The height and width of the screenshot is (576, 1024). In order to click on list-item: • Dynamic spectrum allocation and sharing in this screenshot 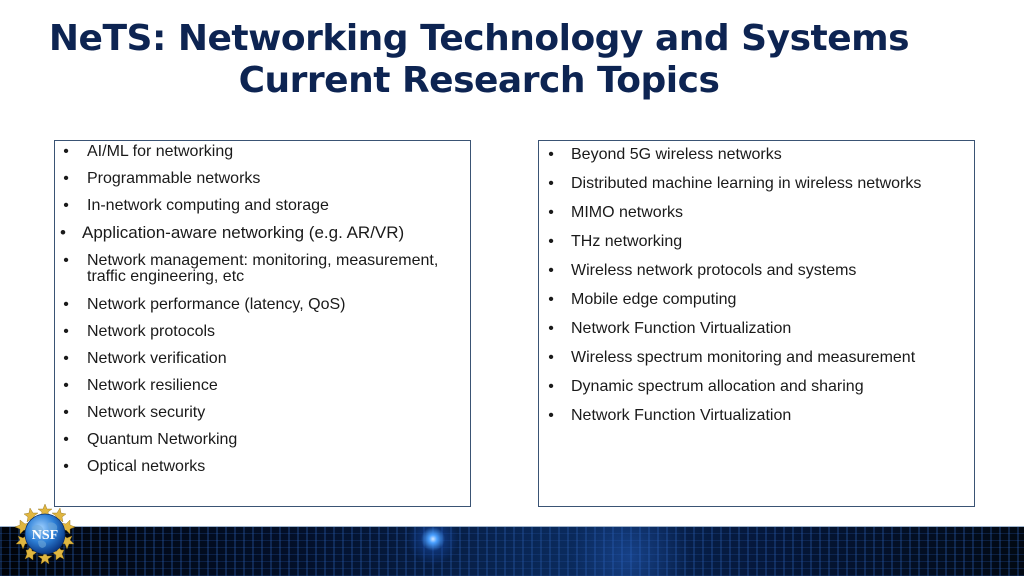, I will do `click(756, 387)`.